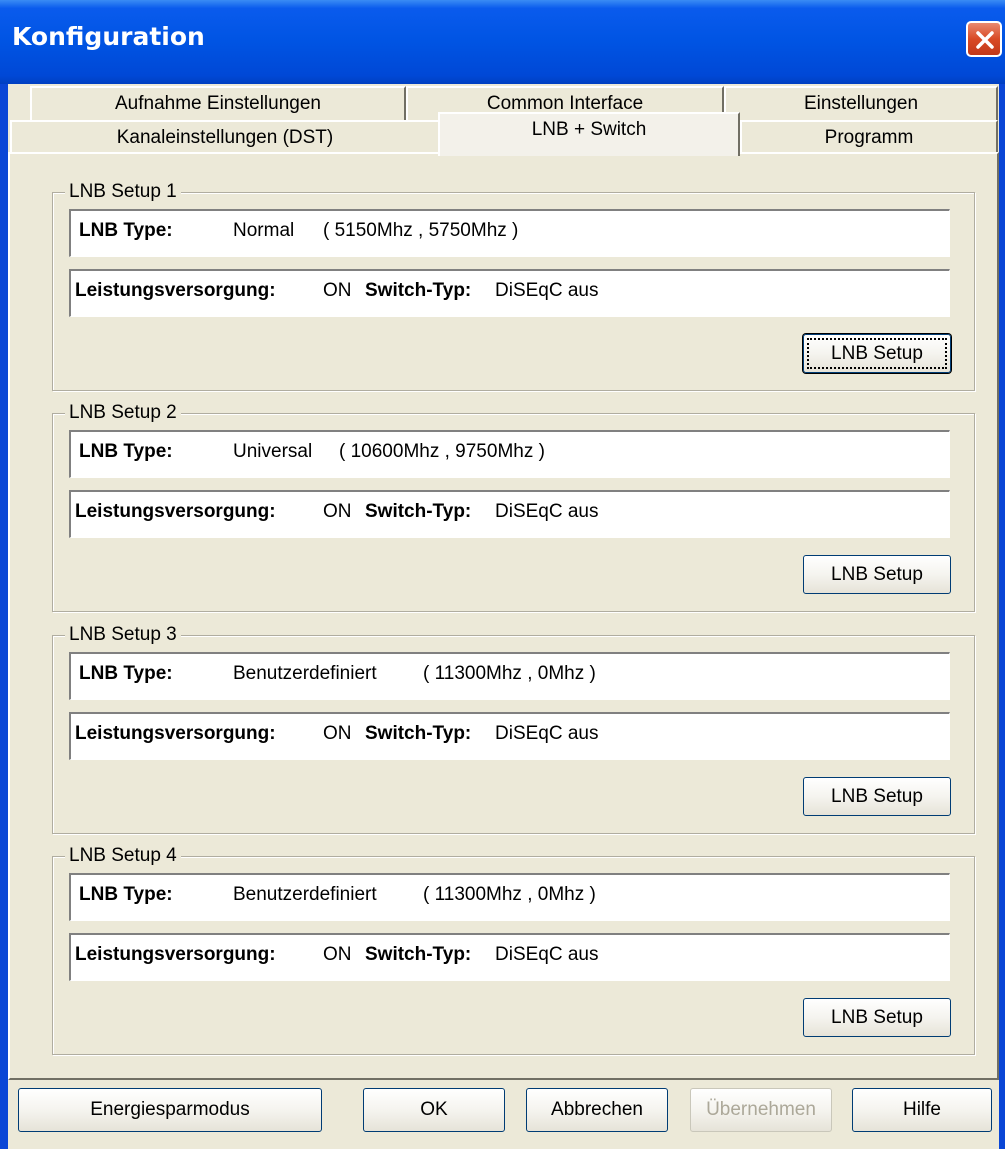 The width and height of the screenshot is (1005, 1149). Describe the element at coordinates (225, 138) in the screenshot. I see `tab-kanaleinstellungen: Kanaleinstellungen (DST)` at that location.